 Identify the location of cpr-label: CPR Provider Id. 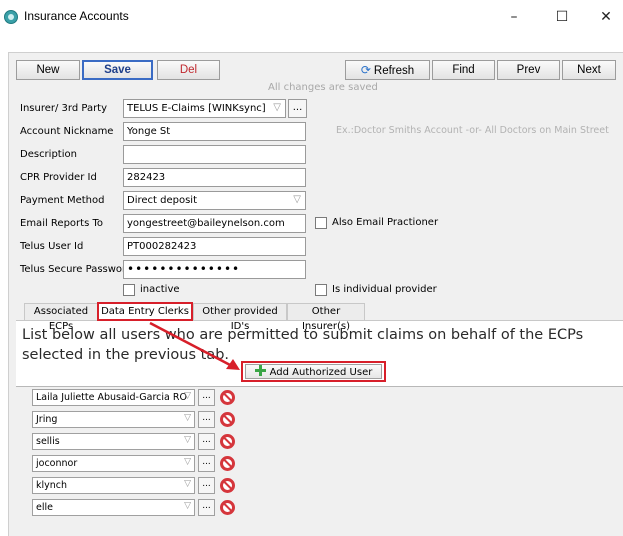
(58, 177).